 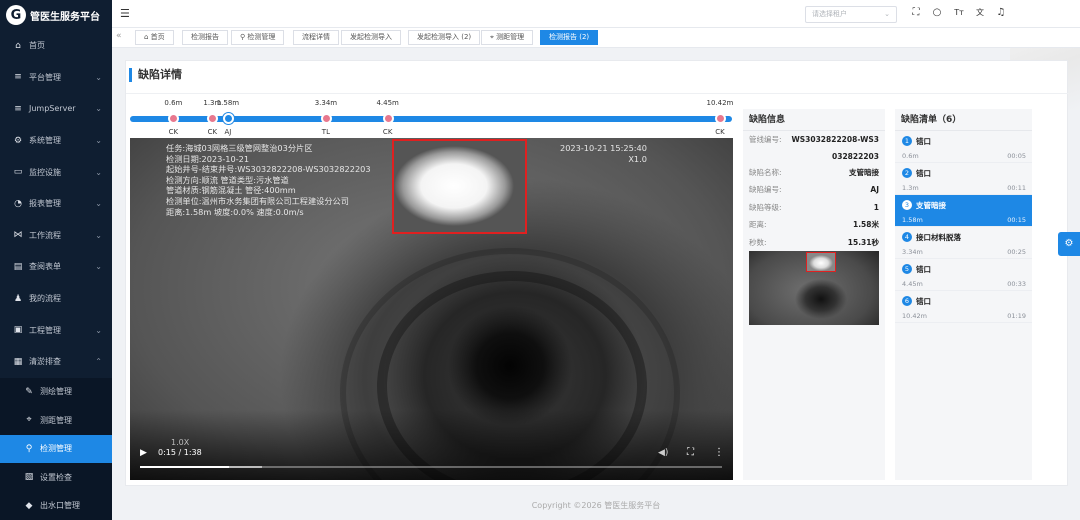 What do you see at coordinates (720, 103) in the screenshot?
I see `timeline-distance-label: 10.42m` at bounding box center [720, 103].